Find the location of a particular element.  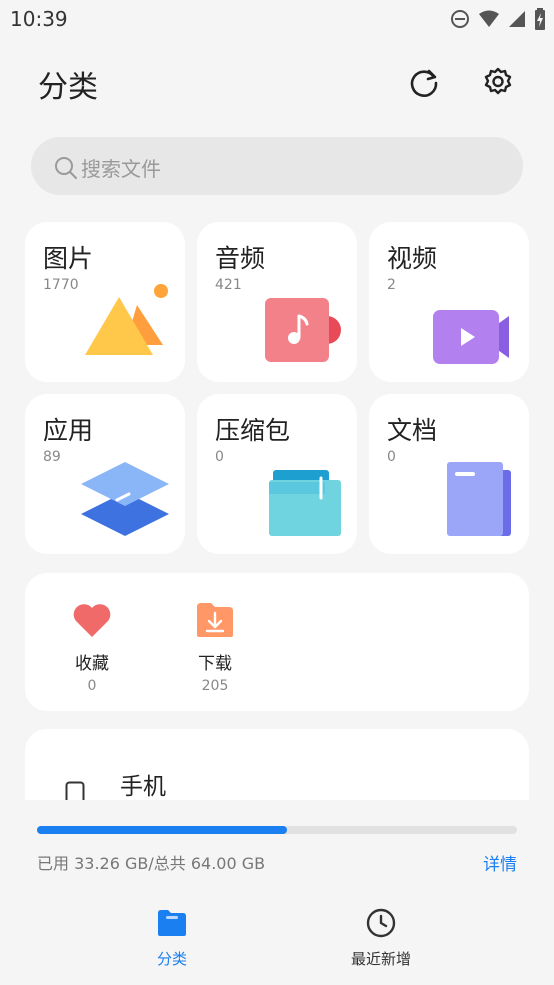

category-count: 2 is located at coordinates (391, 285).